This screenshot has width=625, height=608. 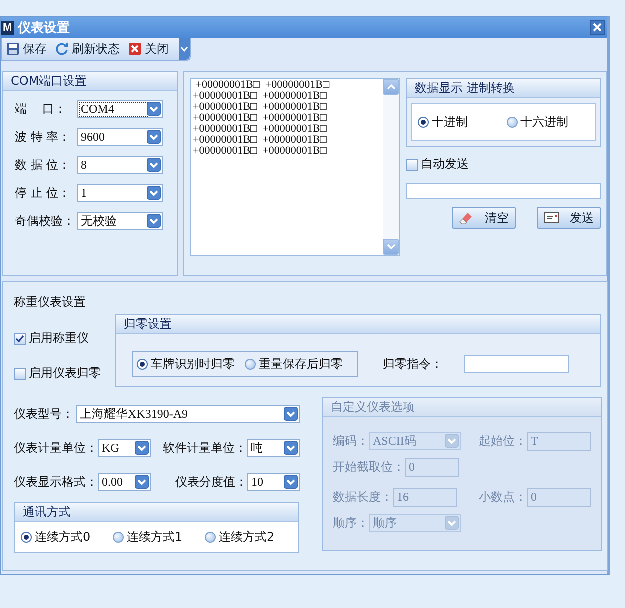 What do you see at coordinates (120, 165) in the screenshot?
I see `dropdown: 8` at bounding box center [120, 165].